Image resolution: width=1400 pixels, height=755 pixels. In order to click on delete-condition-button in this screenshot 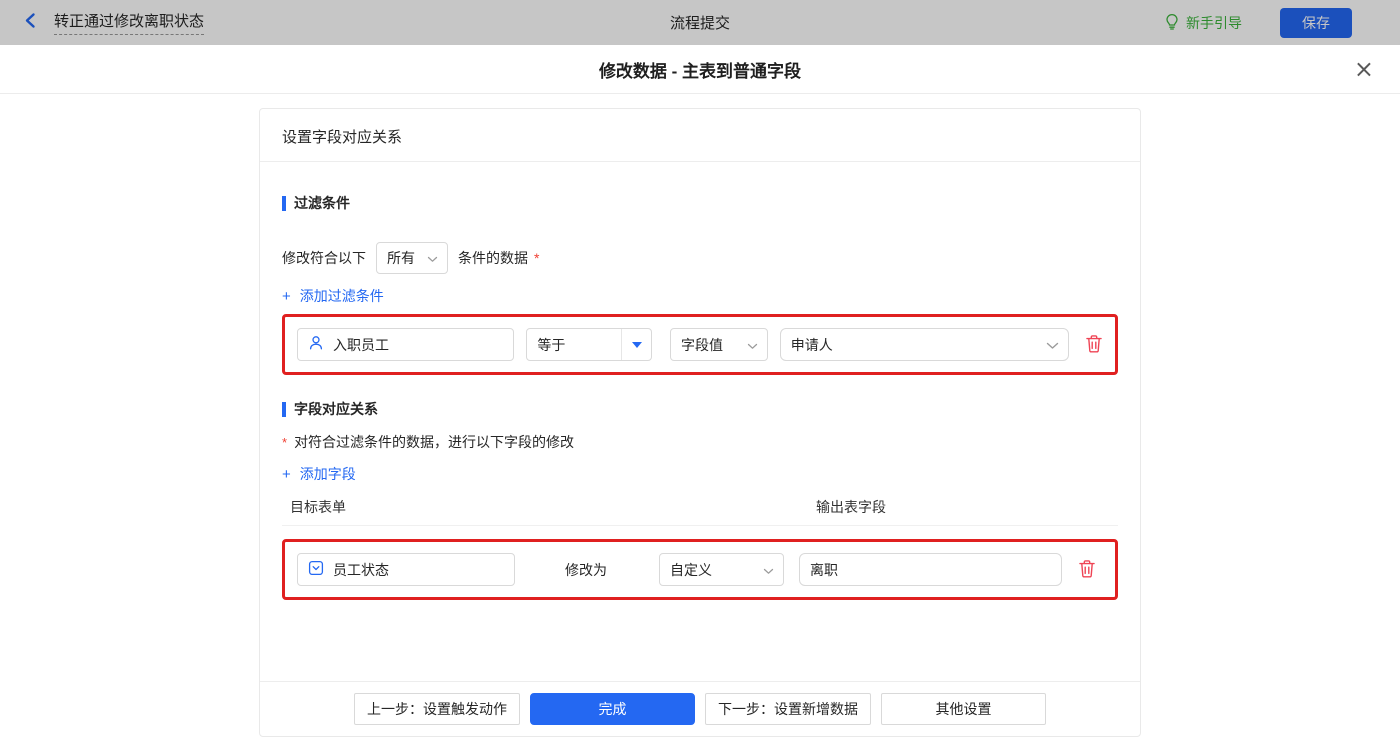, I will do `click(1094, 345)`.